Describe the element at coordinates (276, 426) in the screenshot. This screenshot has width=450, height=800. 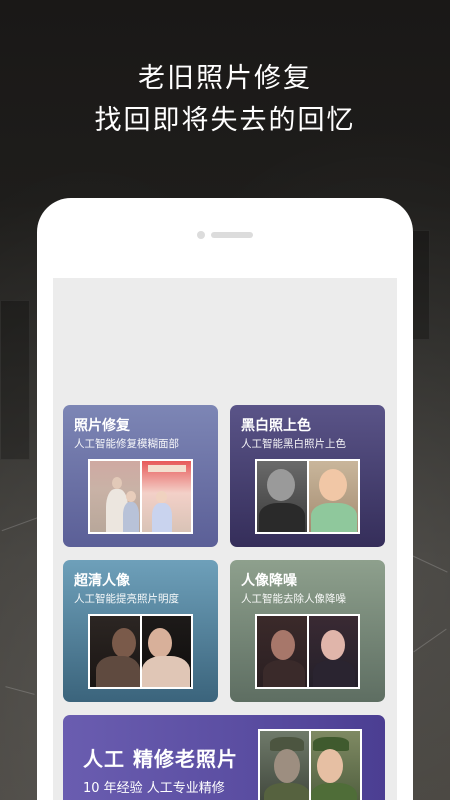
I see `card-title: 黑白照上色` at that location.